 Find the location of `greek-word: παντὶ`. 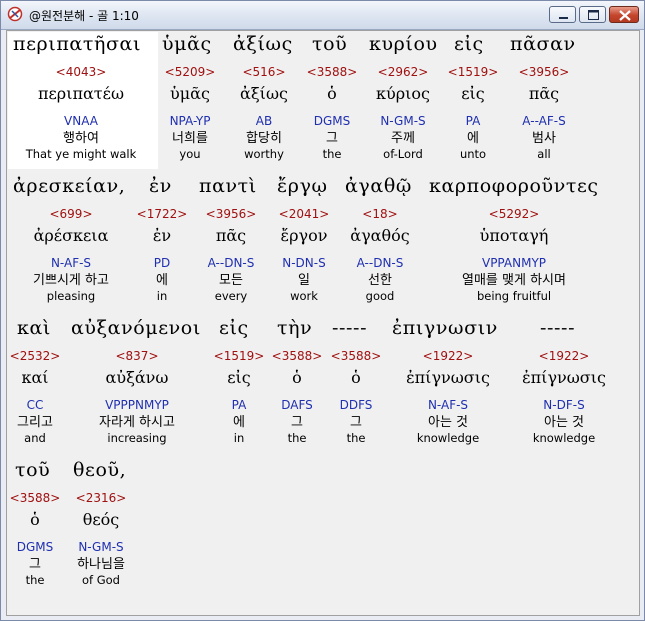

greek-word: παντὶ is located at coordinates (228, 186).